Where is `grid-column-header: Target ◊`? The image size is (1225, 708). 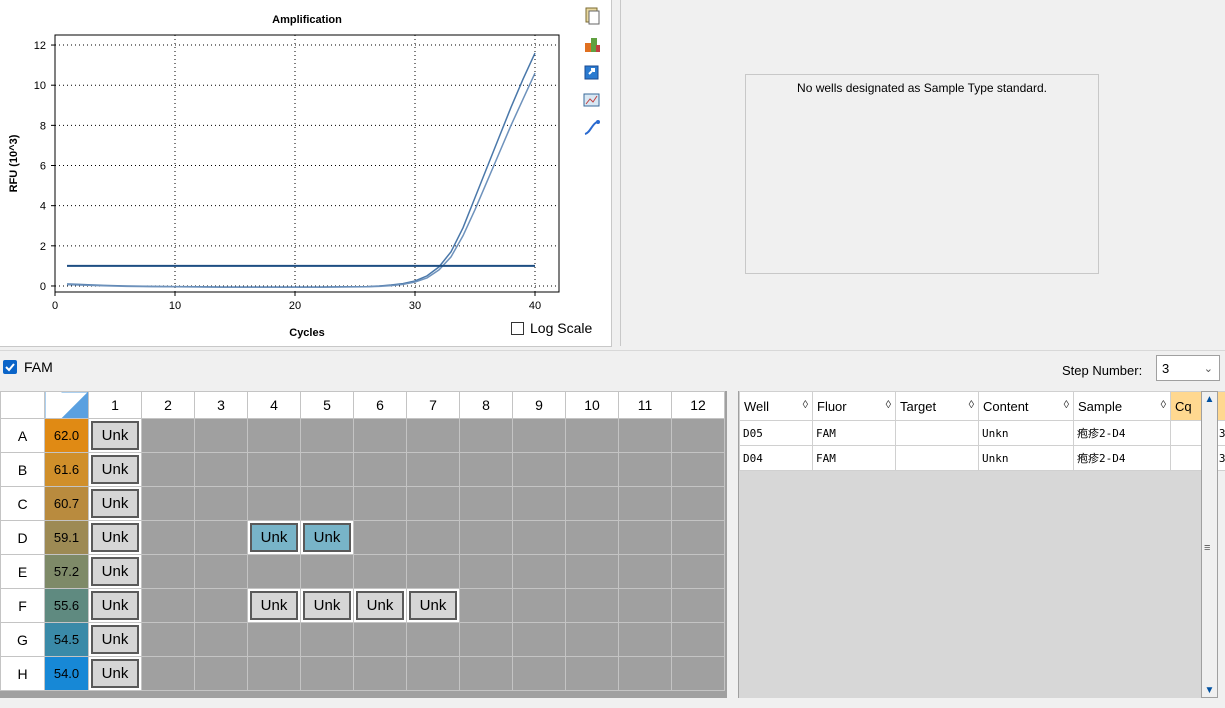
grid-column-header: Target ◊ is located at coordinates (937, 406).